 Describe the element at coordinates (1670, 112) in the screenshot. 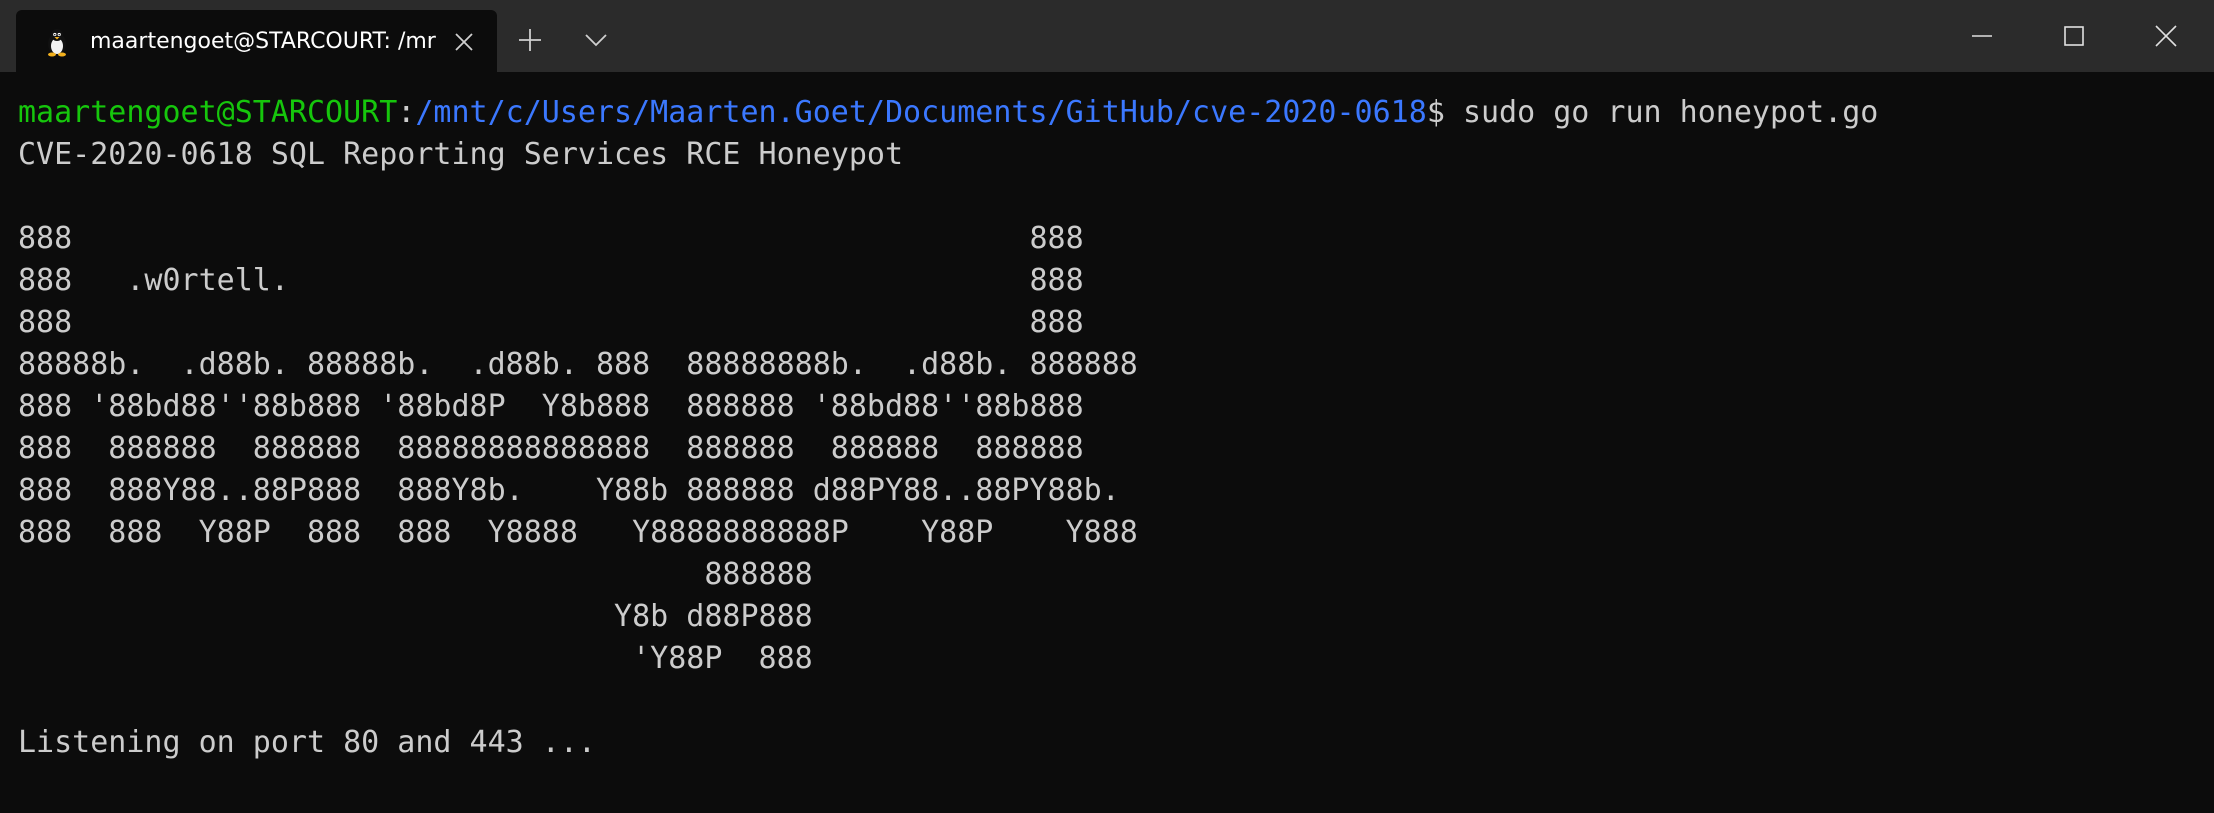

I see `prompt-command: sudo go run honeypot.go` at that location.